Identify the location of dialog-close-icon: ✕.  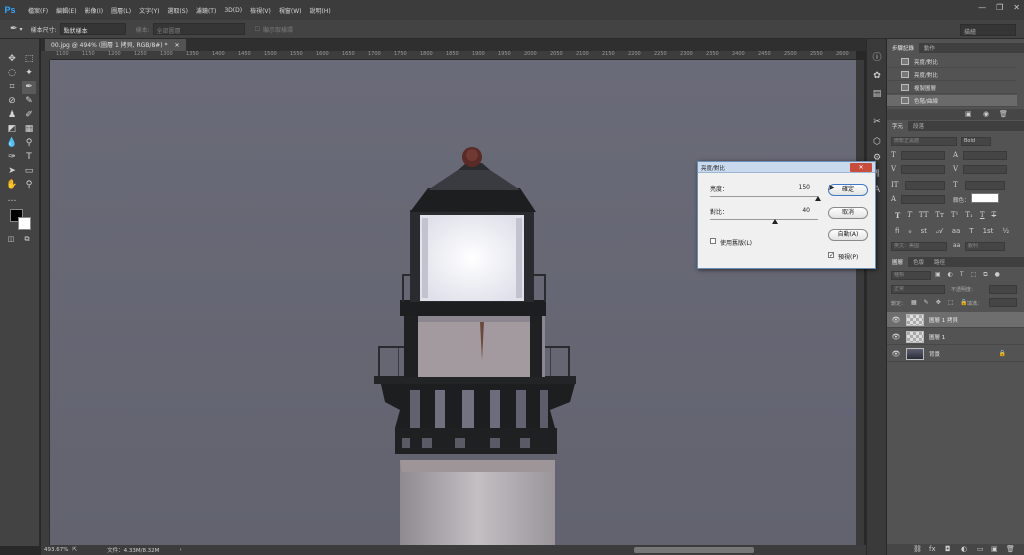
(861, 167).